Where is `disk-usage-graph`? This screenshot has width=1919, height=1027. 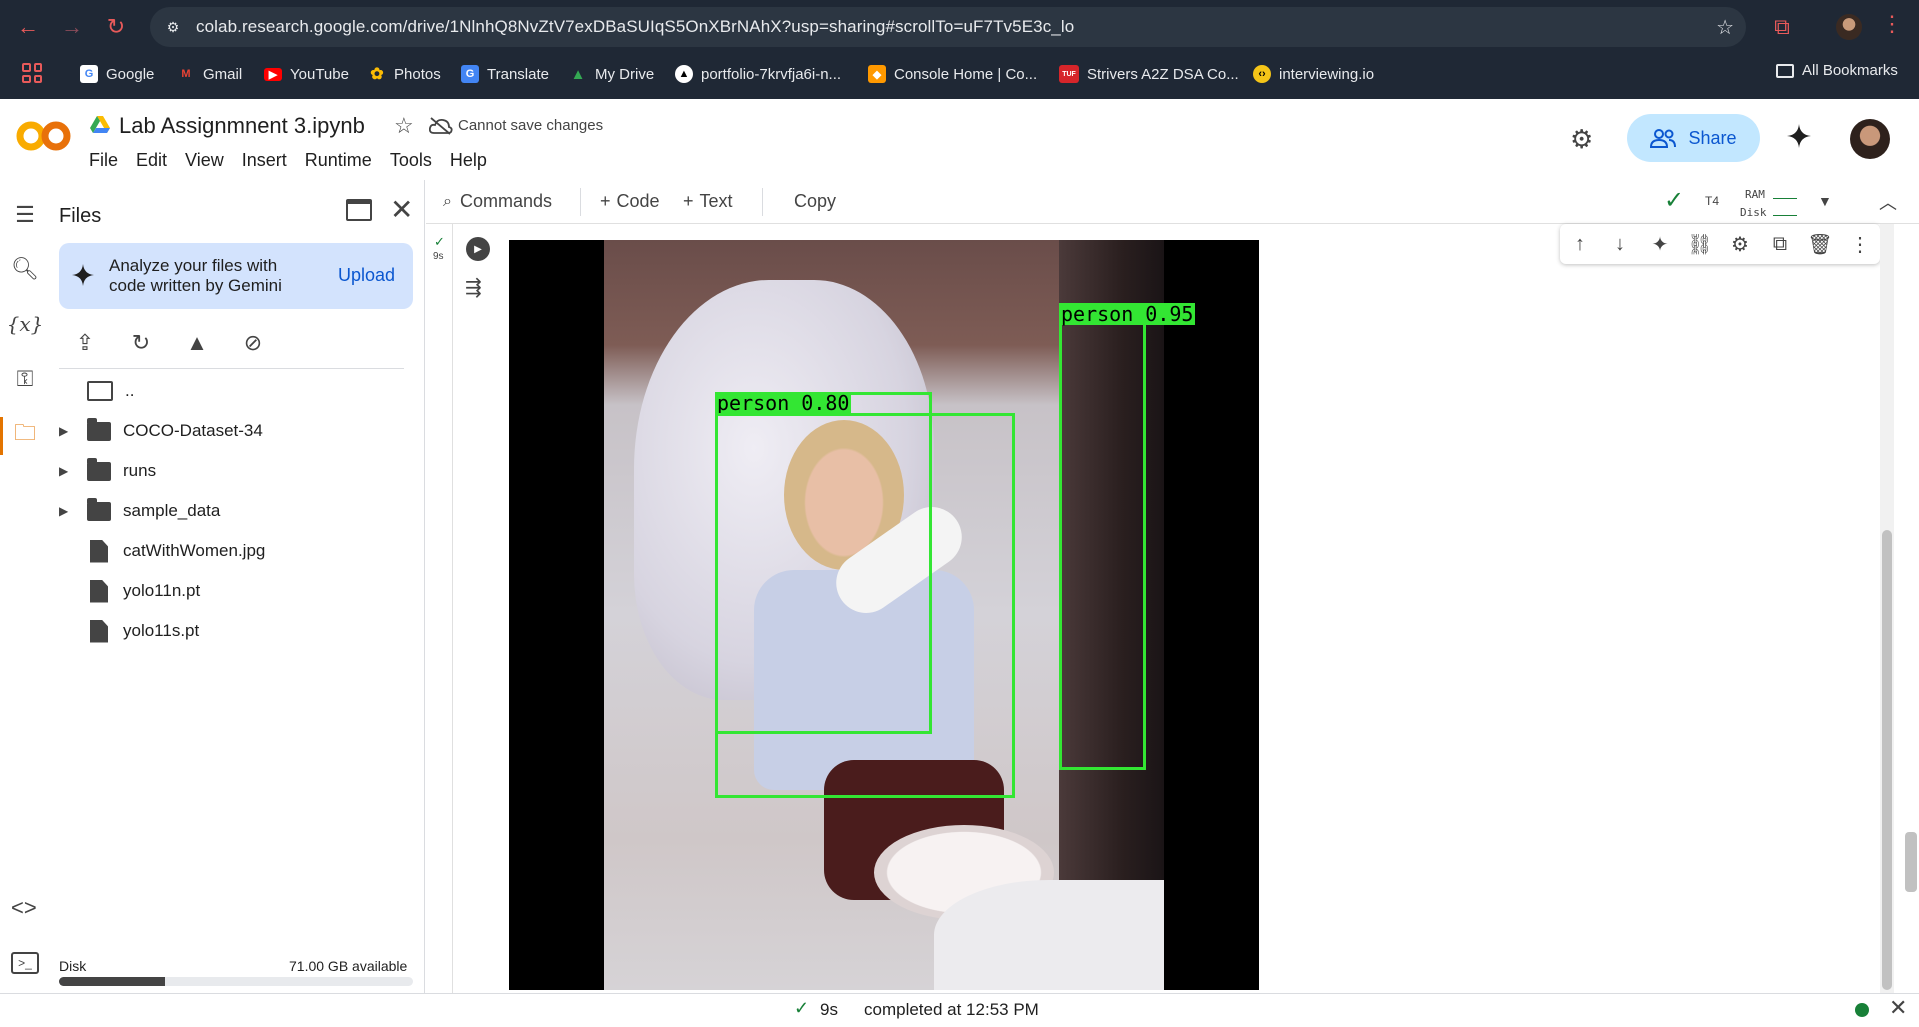
disk-usage-graph is located at coordinates (1785, 210).